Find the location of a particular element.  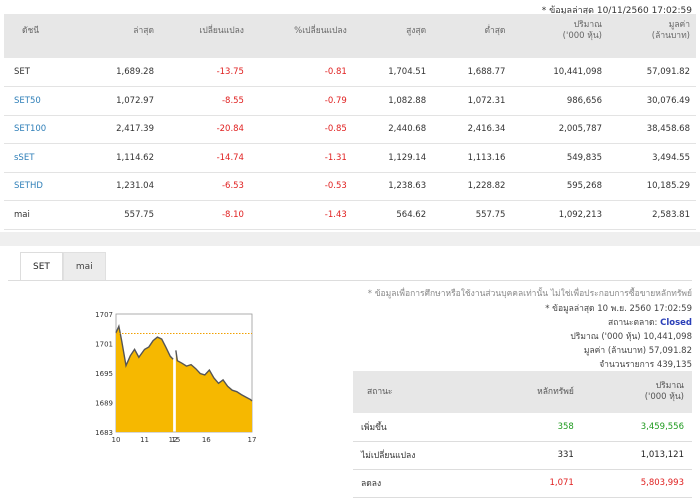

cell-name: mai is located at coordinates (42, 215).